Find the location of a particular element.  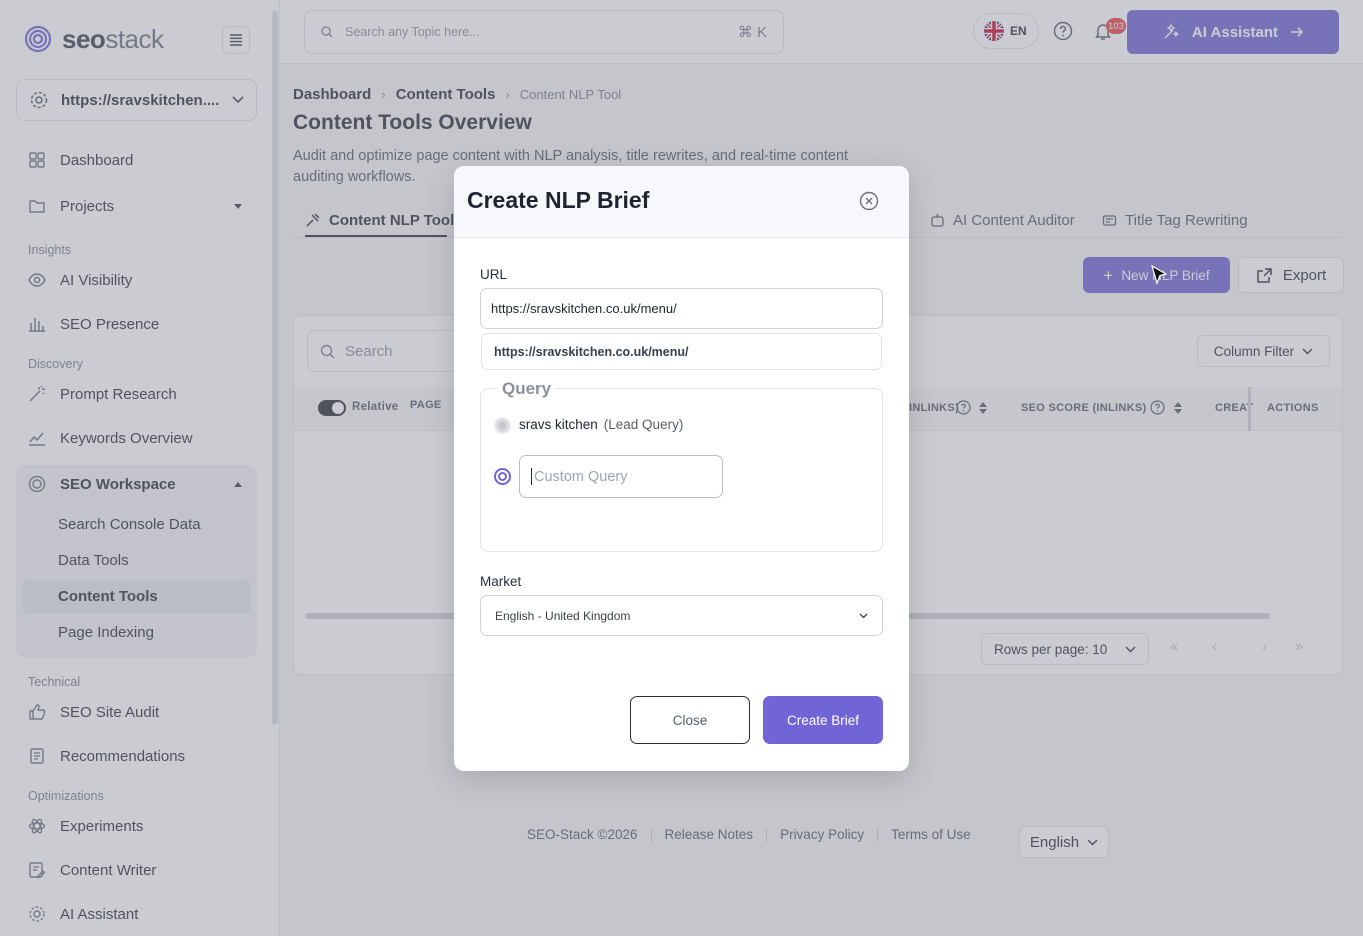

modal-title: Create NLP Brief is located at coordinates (558, 200).